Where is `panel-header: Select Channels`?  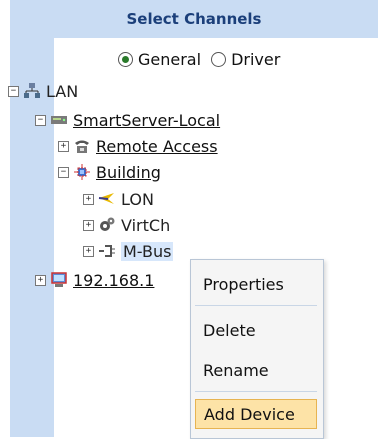 panel-header: Select Channels is located at coordinates (194, 19).